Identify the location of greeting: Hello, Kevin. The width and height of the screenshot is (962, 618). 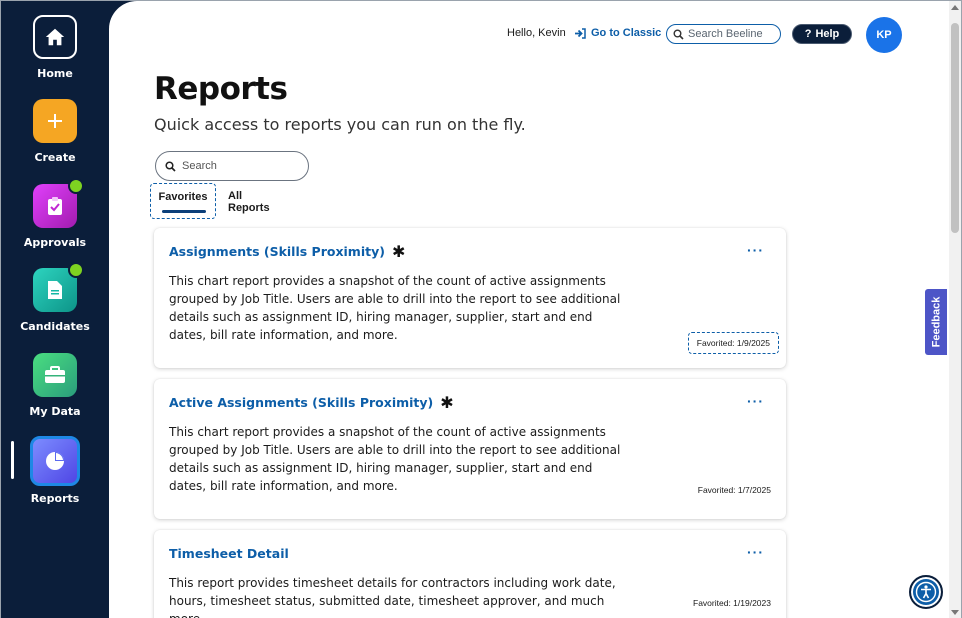
(536, 33).